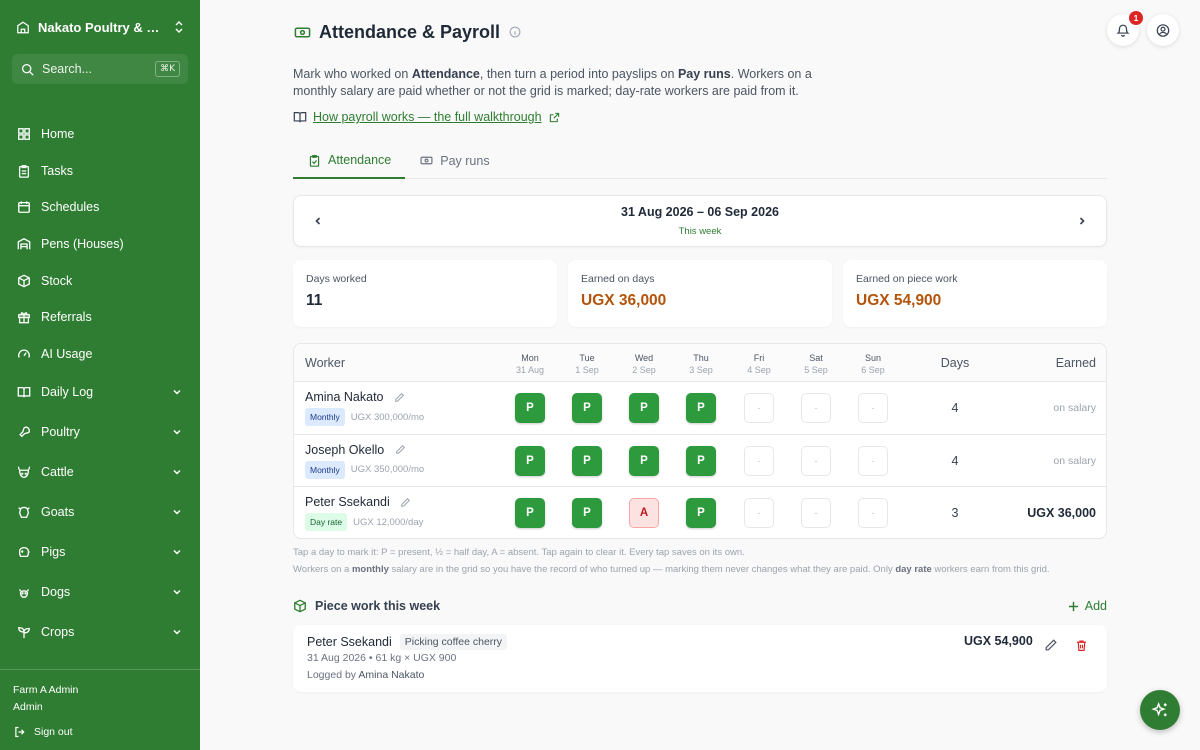 The image size is (1200, 750). Describe the element at coordinates (100, 244) in the screenshot. I see `sidebar-item-pens: Pens (Houses)` at that location.